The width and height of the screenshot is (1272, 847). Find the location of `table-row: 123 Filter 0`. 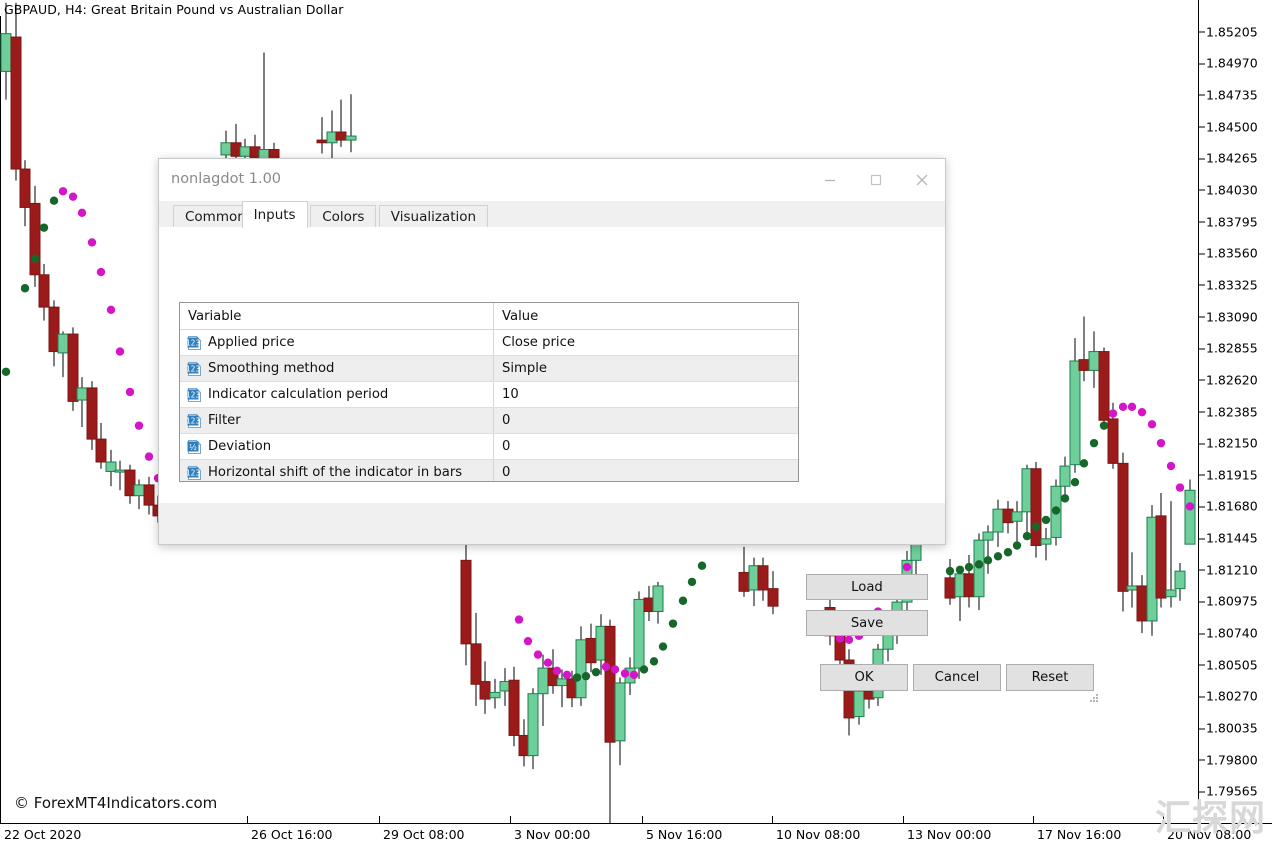

table-row: 123 Filter 0 is located at coordinates (489, 421).